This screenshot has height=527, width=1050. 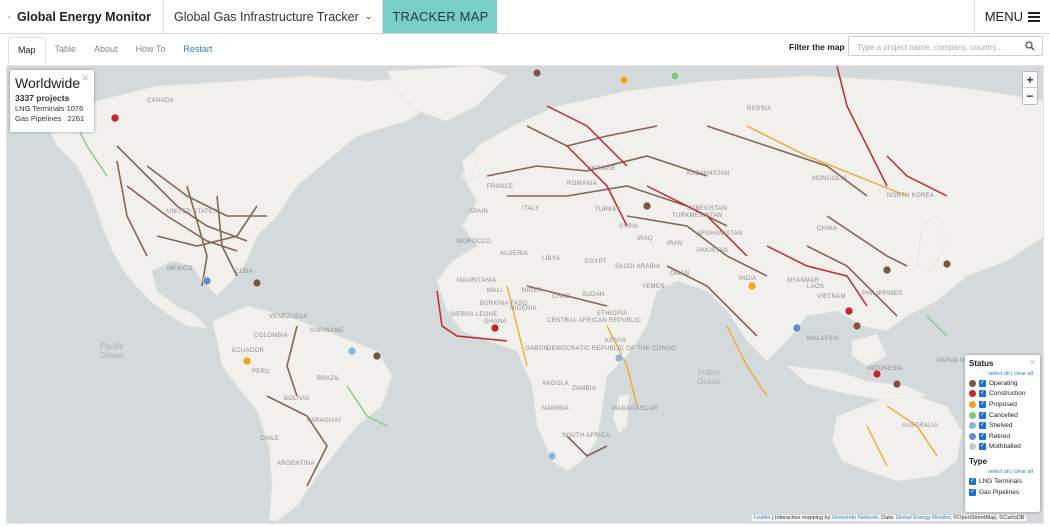 I want to click on hamburger-icon, so click(x=1034, y=16).